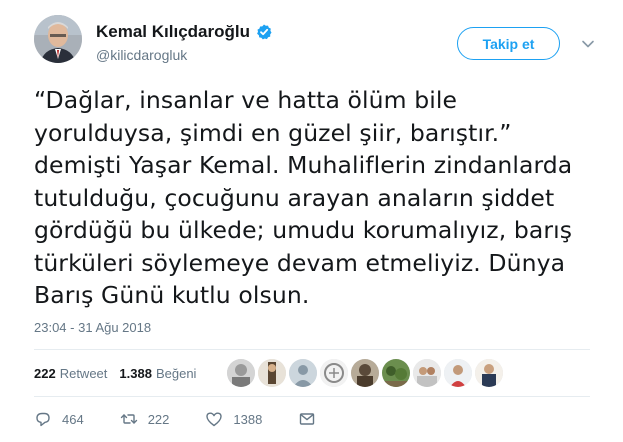 The width and height of the screenshot is (623, 442). Describe the element at coordinates (45, 373) in the screenshot. I see `retweet-stat-count: 222` at that location.